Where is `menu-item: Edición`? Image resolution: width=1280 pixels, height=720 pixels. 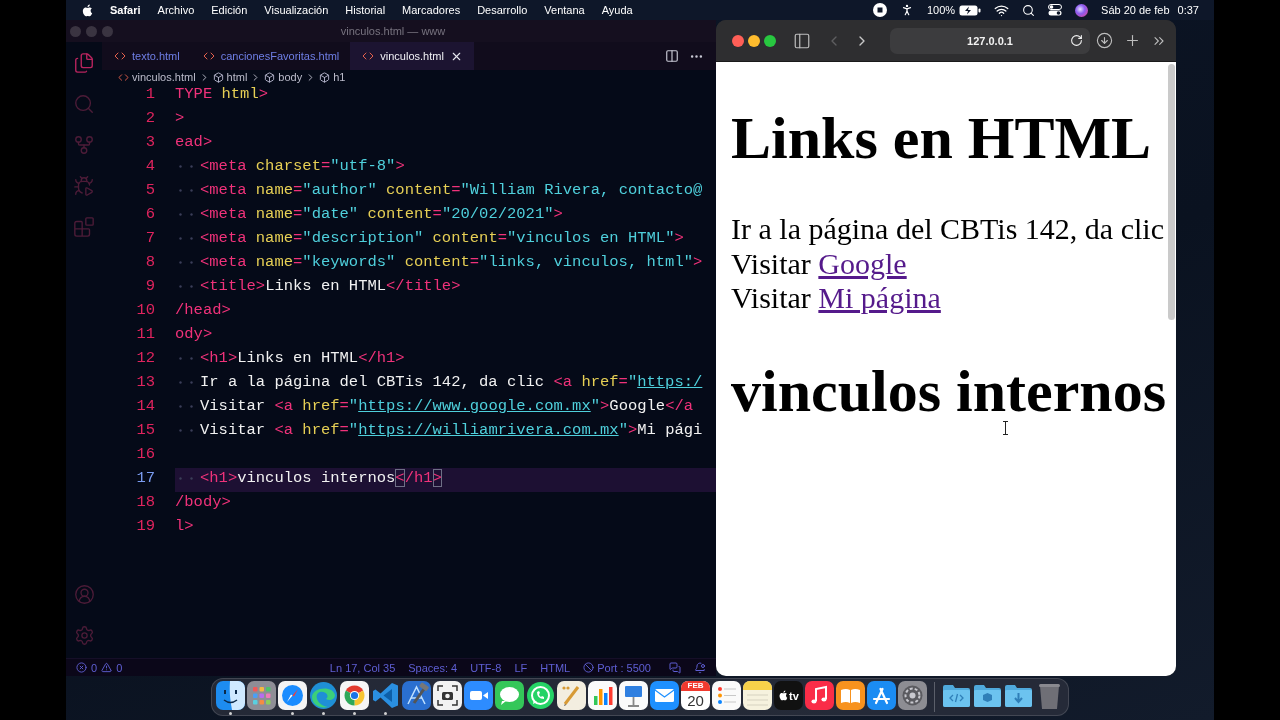 menu-item: Edición is located at coordinates (229, 10).